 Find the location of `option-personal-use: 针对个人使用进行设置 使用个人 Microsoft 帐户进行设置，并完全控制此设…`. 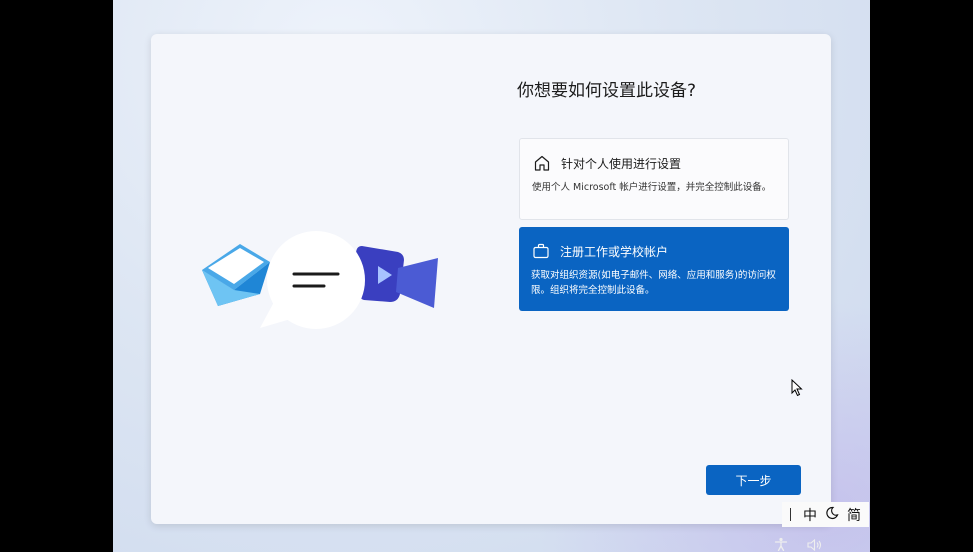

option-personal-use: 针对个人使用进行设置 使用个人 Microsoft 帐户进行设置，并完全控制此设… is located at coordinates (654, 179).